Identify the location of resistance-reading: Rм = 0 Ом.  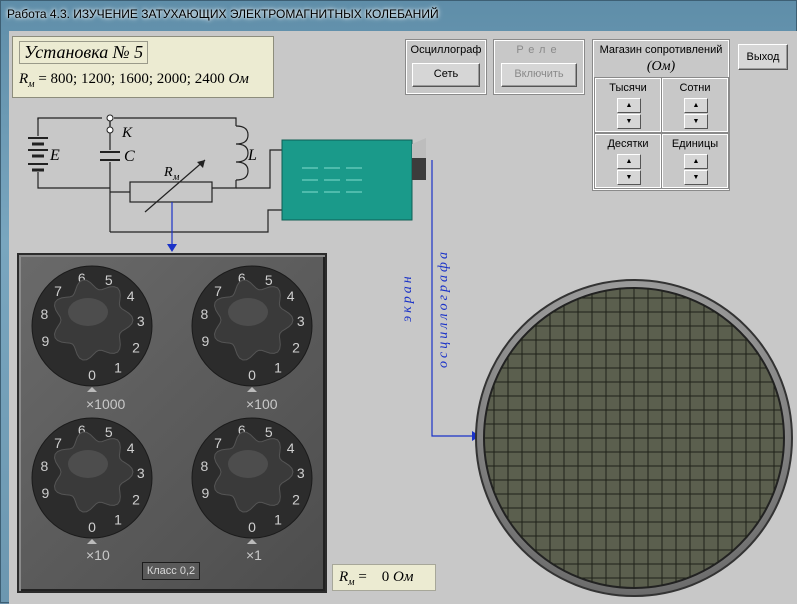
(384, 577).